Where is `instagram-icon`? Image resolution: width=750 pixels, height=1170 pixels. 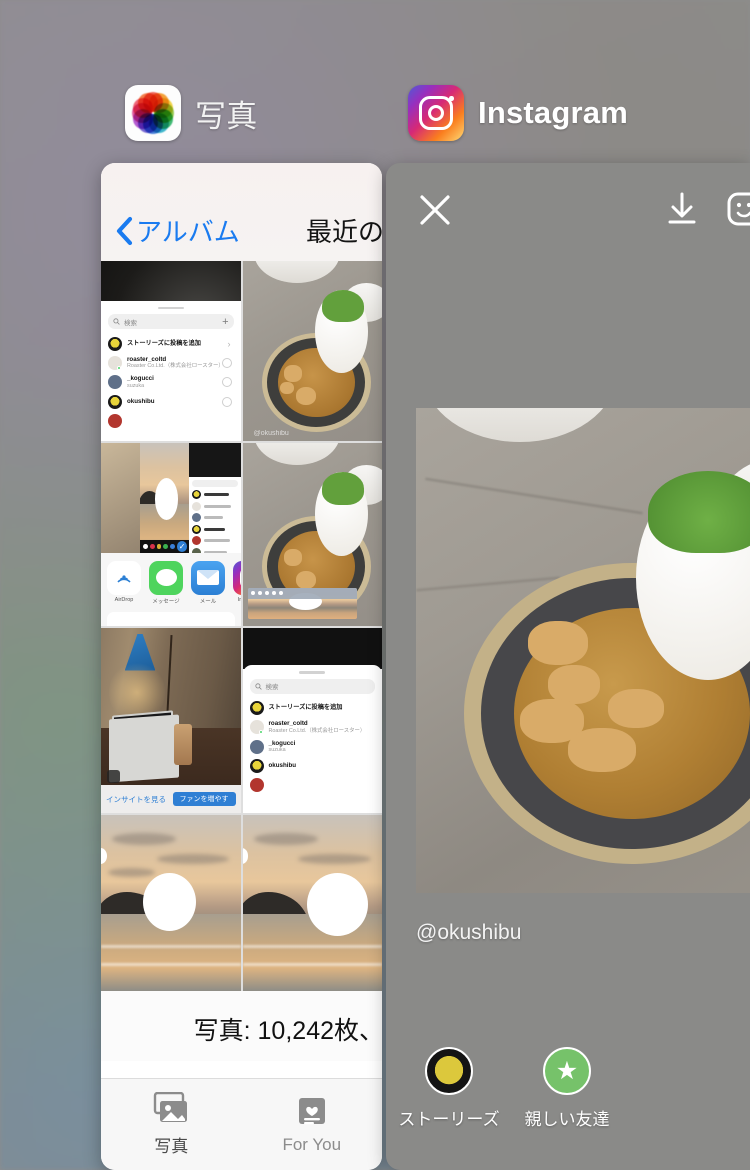
instagram-icon is located at coordinates (237, 577).